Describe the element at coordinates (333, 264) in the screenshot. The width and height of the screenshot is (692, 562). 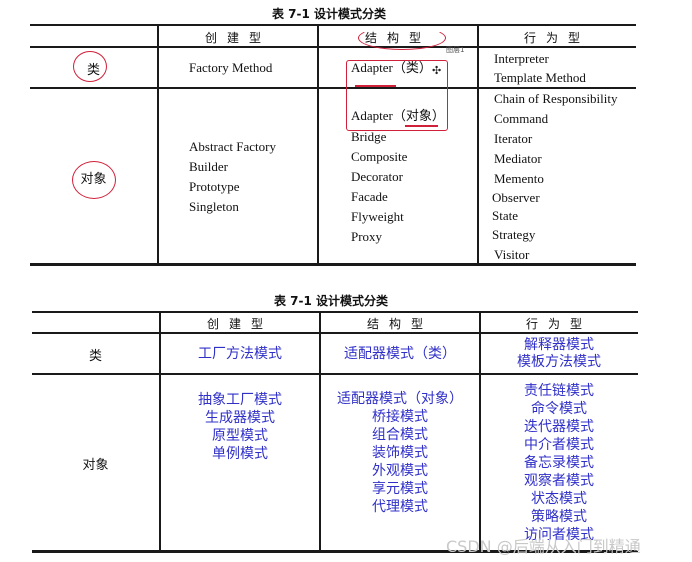
I see `table1-bottom-rule` at that location.